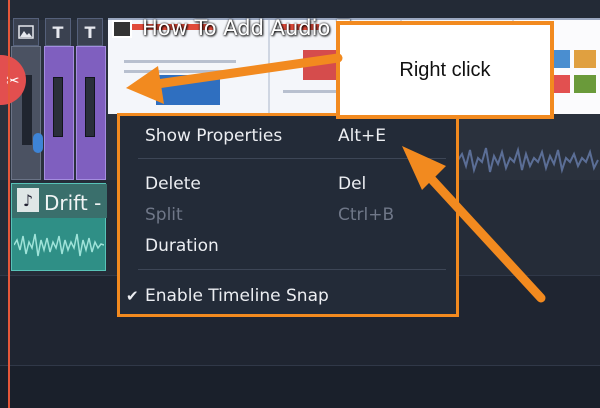 Image resolution: width=600 pixels, height=408 pixels. I want to click on video-clip-title: How To Add Audio T, so click(246, 28).